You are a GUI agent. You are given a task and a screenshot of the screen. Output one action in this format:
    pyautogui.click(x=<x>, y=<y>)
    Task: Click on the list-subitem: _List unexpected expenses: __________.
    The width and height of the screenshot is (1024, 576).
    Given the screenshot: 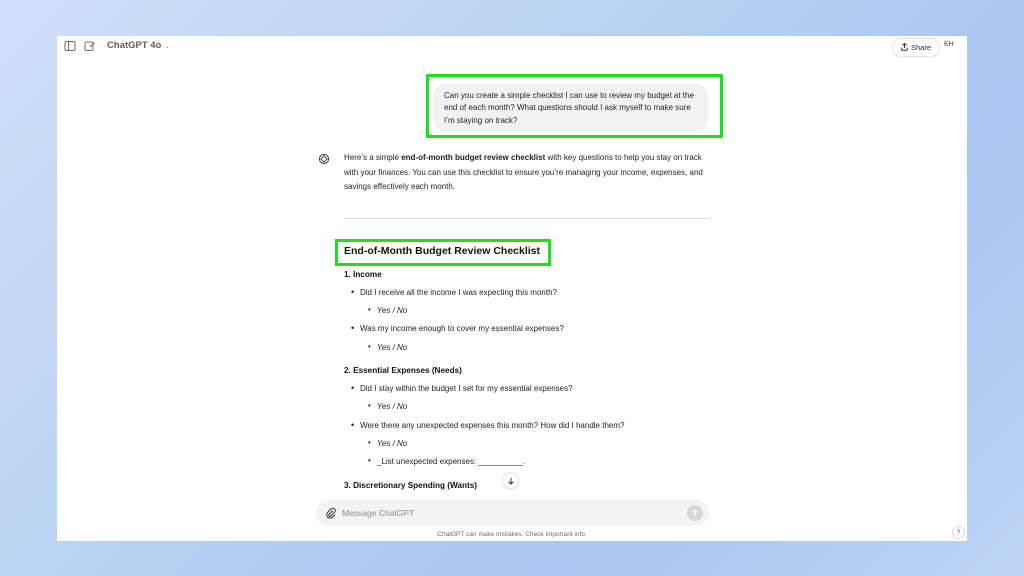 What is the action you would take?
    pyautogui.click(x=446, y=461)
    